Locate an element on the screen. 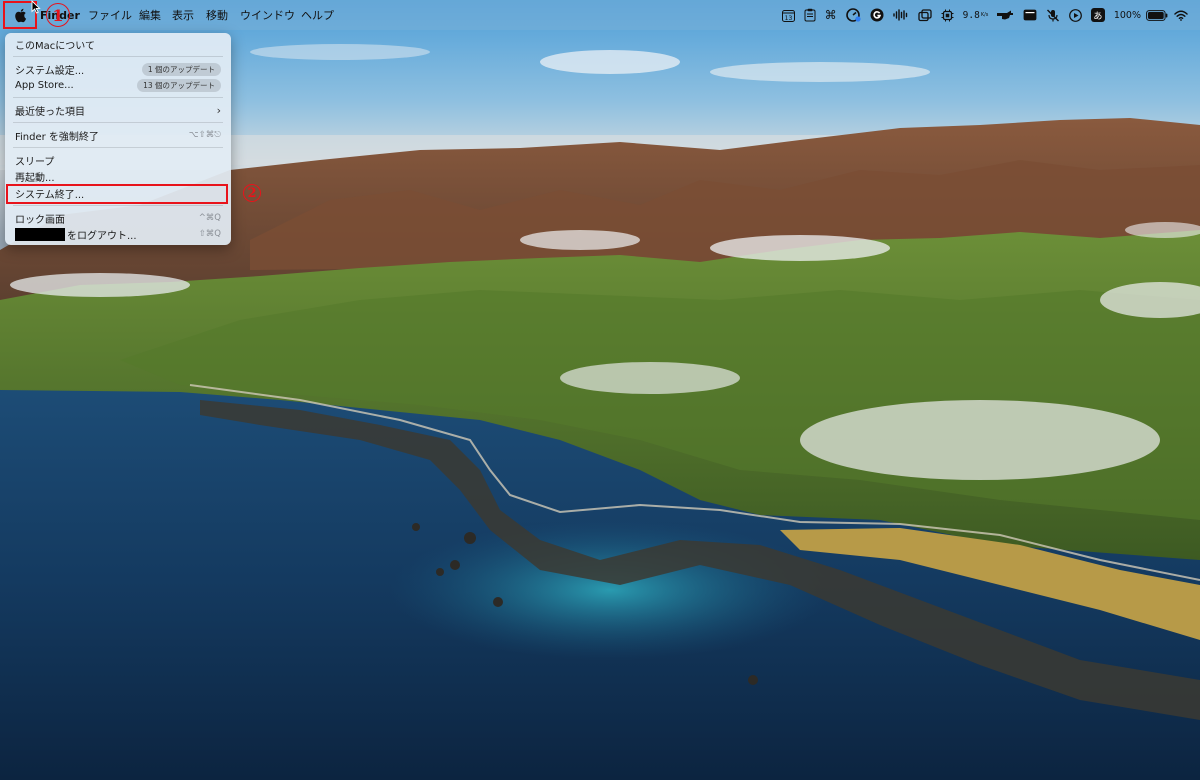 The image size is (1200, 780). force-quit-shortcut: ⌥⇧⌘⎋ is located at coordinates (204, 135).